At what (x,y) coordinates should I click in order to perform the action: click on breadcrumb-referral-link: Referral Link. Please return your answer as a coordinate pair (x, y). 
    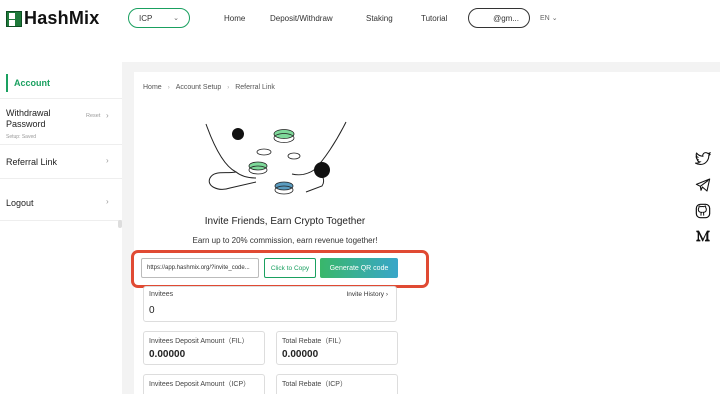
    Looking at the image, I should click on (255, 87).